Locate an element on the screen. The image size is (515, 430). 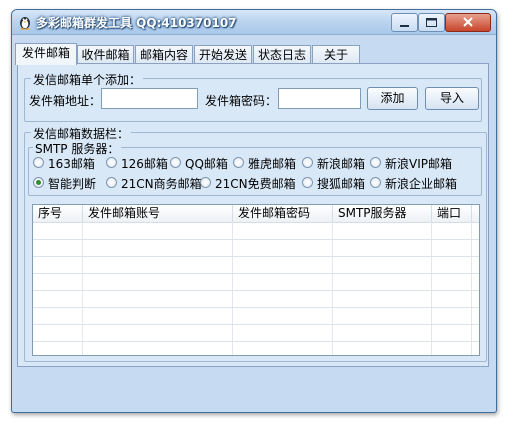
column-header-account: 发件邮箱账号 is located at coordinates (158, 213).